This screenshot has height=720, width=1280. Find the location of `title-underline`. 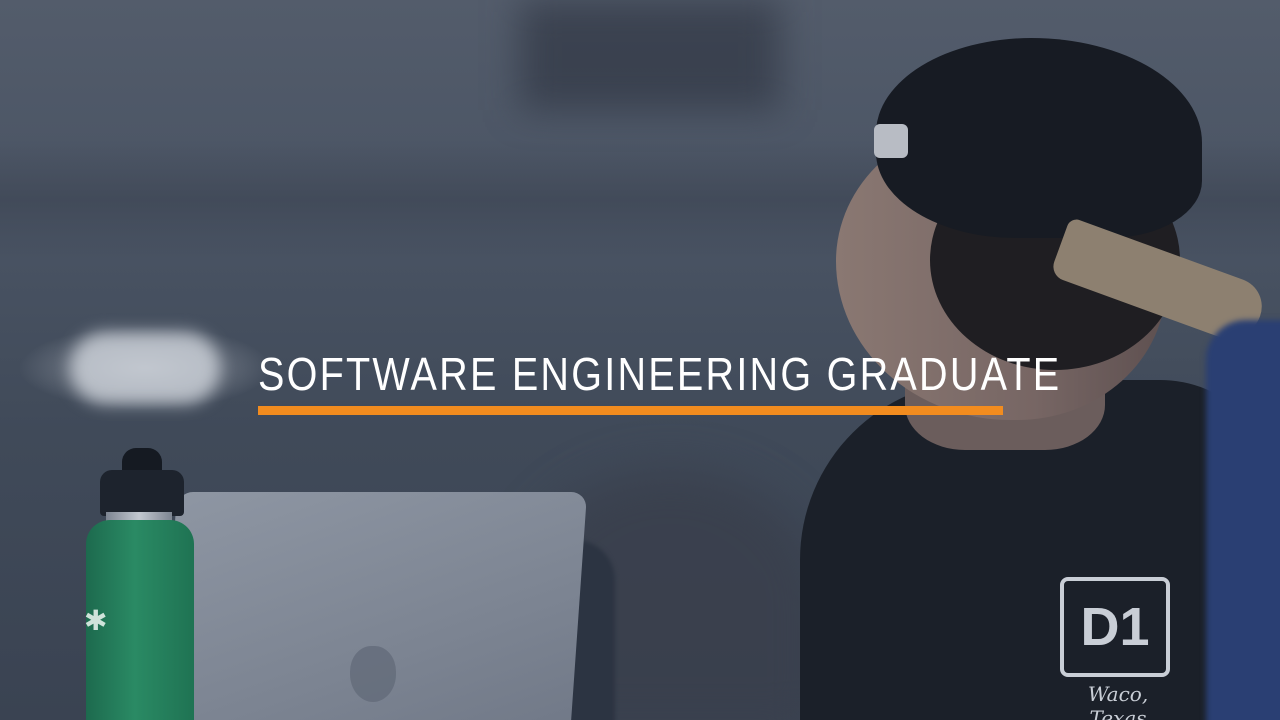

title-underline is located at coordinates (630, 410).